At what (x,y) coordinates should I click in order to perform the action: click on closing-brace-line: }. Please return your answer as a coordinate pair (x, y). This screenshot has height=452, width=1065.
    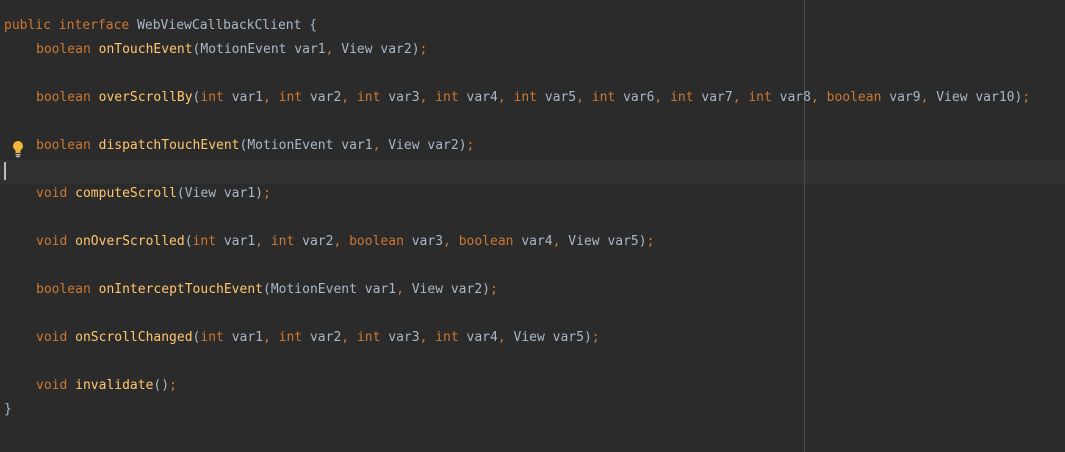
    Looking at the image, I should click on (8, 410).